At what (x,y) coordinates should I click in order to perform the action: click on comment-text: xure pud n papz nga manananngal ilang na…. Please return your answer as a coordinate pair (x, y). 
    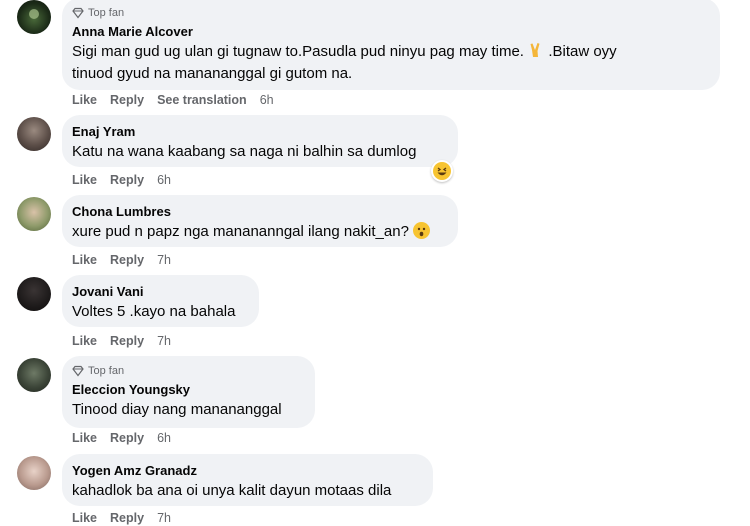
    Looking at the image, I should click on (259, 232).